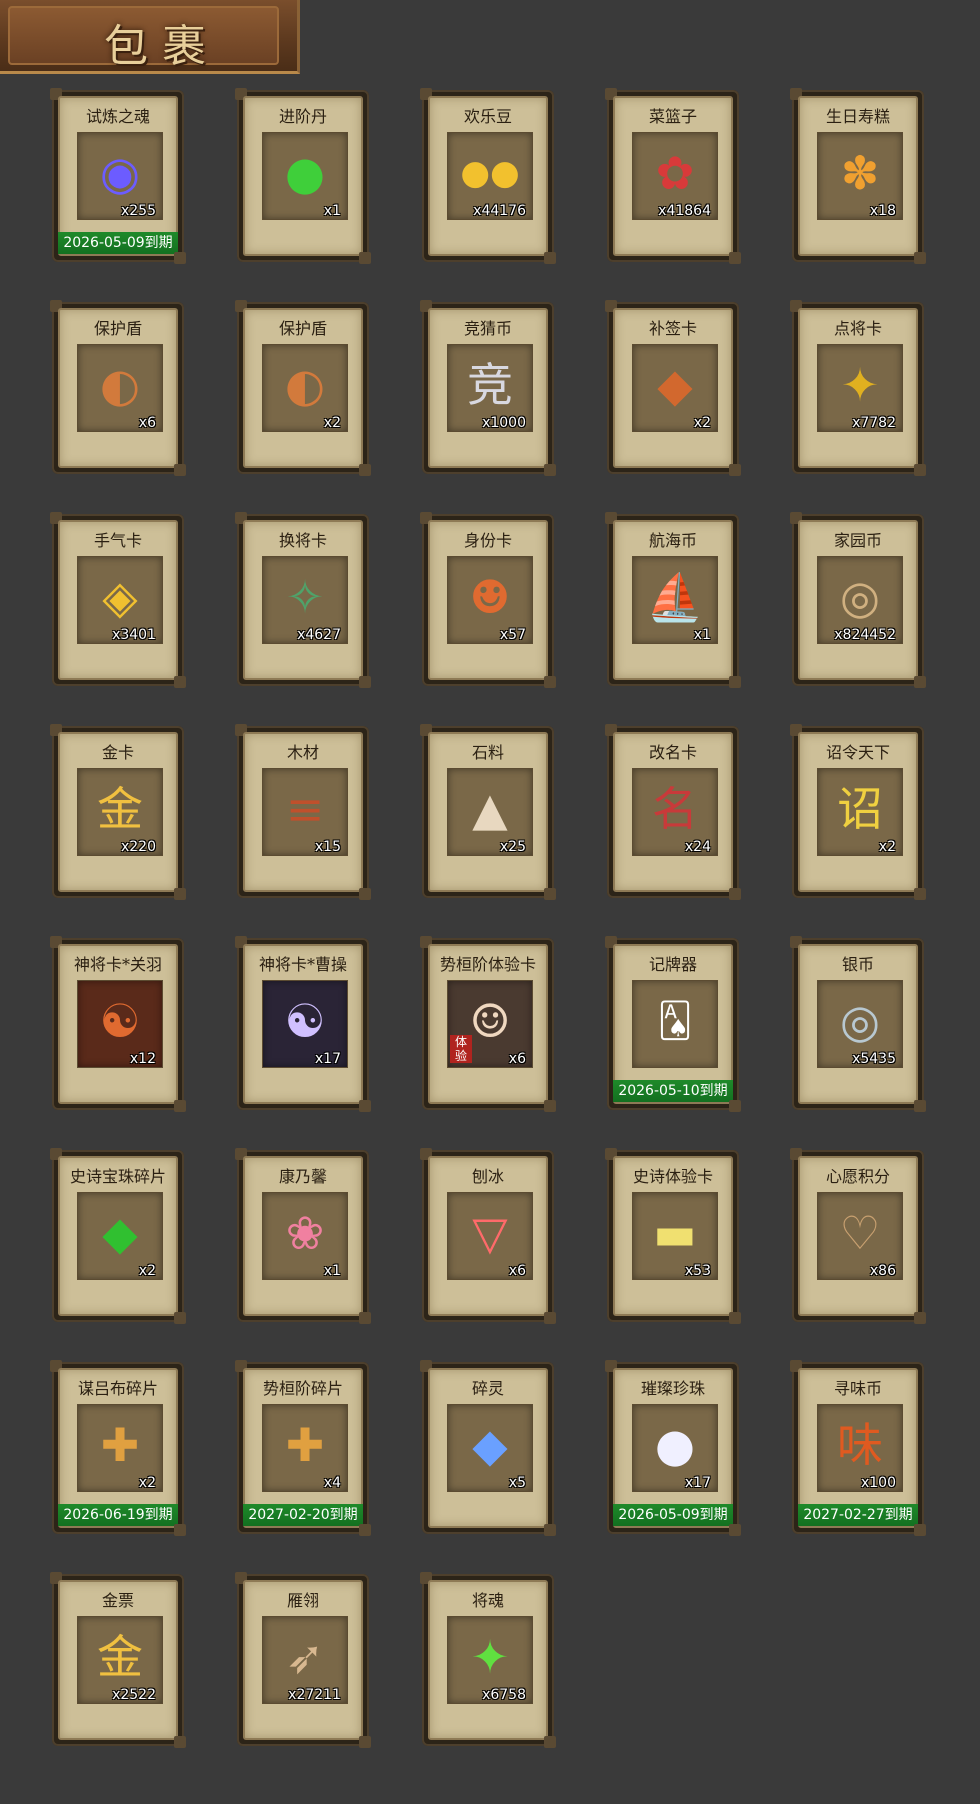 This screenshot has height=1804, width=980. What do you see at coordinates (117, 116) in the screenshot?
I see `item-name: 试炼之魂` at bounding box center [117, 116].